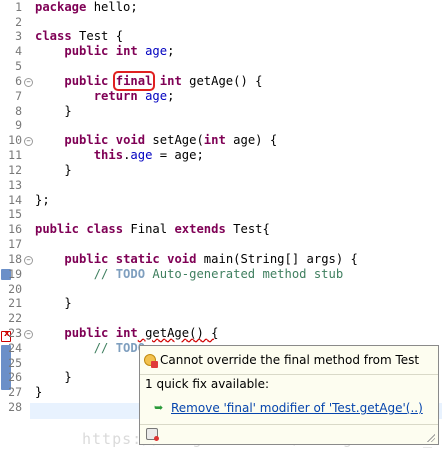  I want to click on line-number: 20, so click(15, 289).